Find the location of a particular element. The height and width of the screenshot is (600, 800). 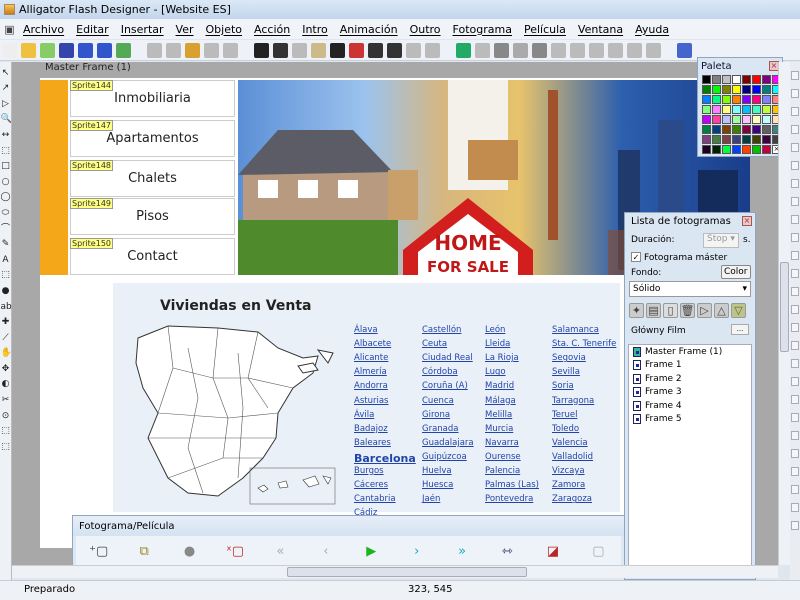

right-tool-7-icon is located at coordinates (795, 201).